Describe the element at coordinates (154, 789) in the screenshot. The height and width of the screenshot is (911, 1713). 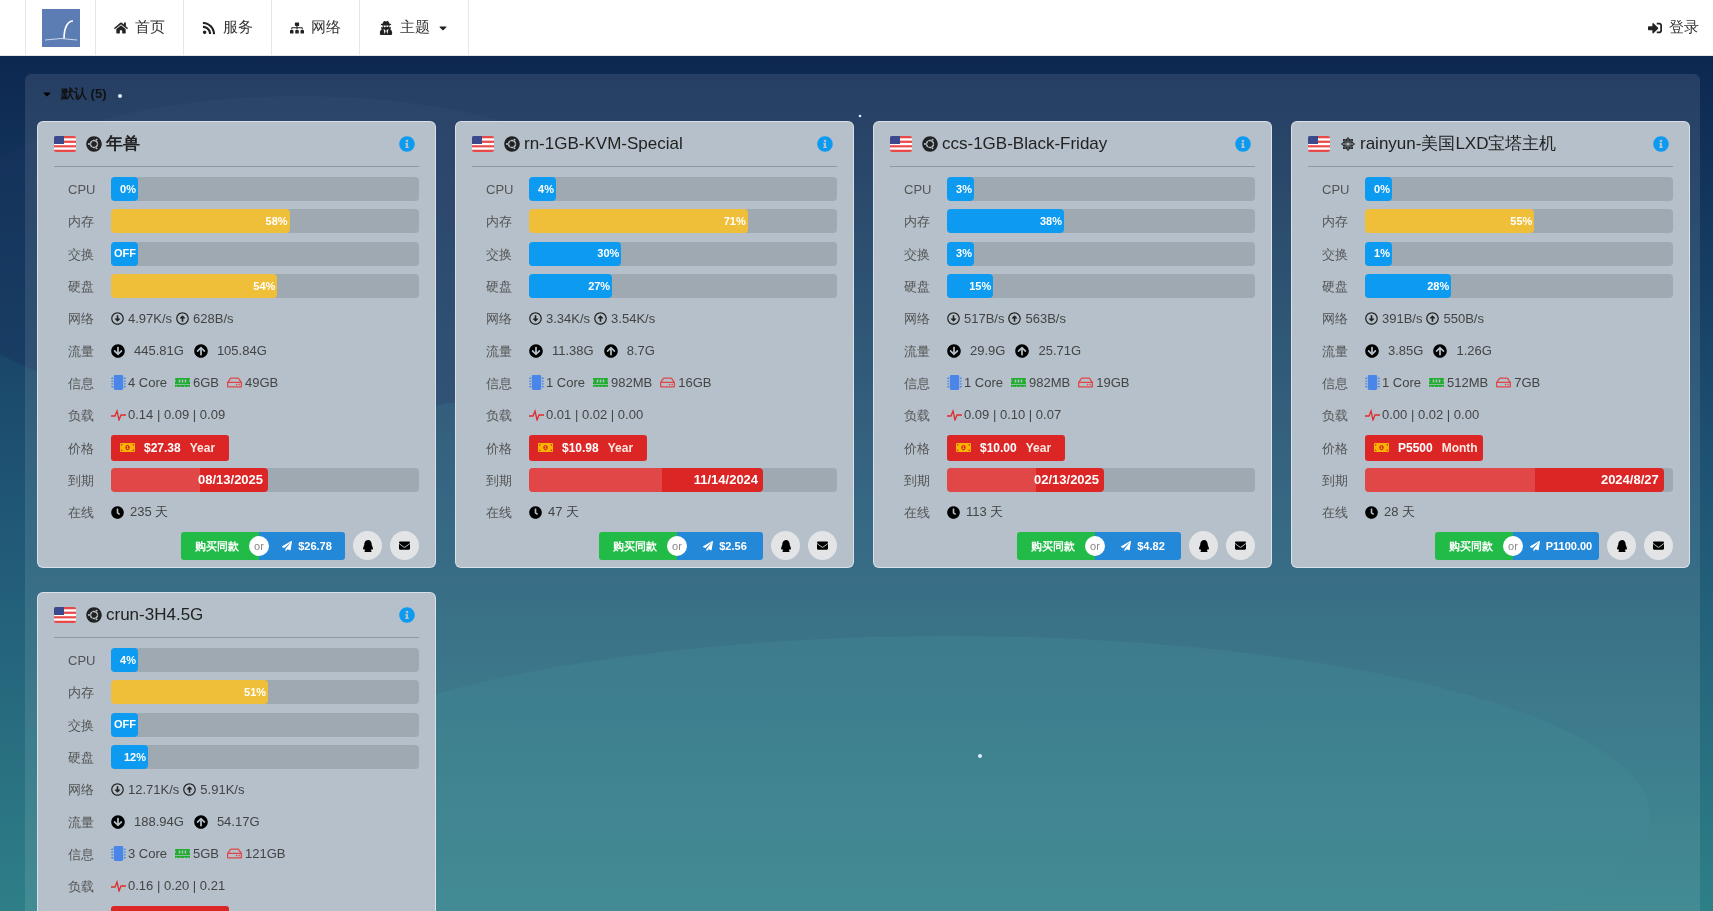
I see `download-speed: 12.71K/s` at that location.